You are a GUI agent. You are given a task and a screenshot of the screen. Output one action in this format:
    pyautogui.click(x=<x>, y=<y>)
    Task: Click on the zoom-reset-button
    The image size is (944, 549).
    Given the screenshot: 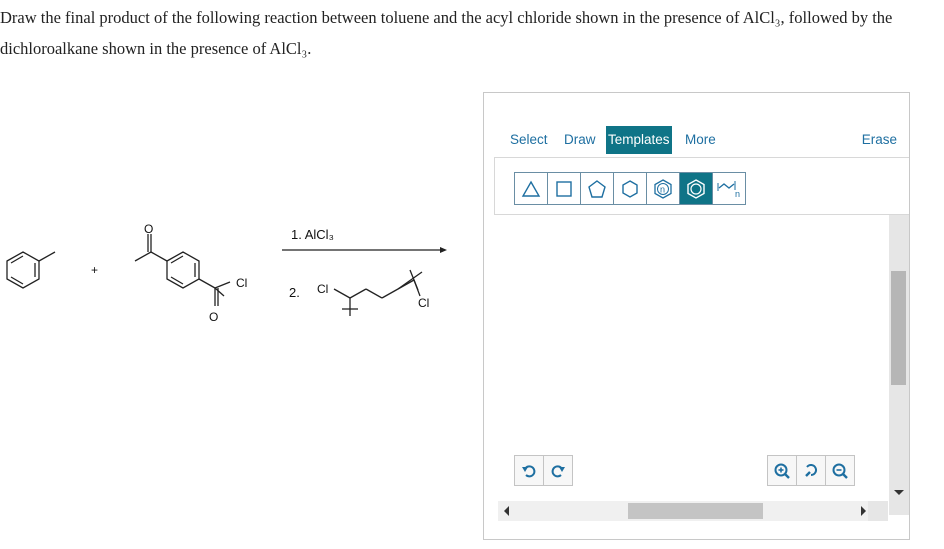 What is the action you would take?
    pyautogui.click(x=811, y=470)
    